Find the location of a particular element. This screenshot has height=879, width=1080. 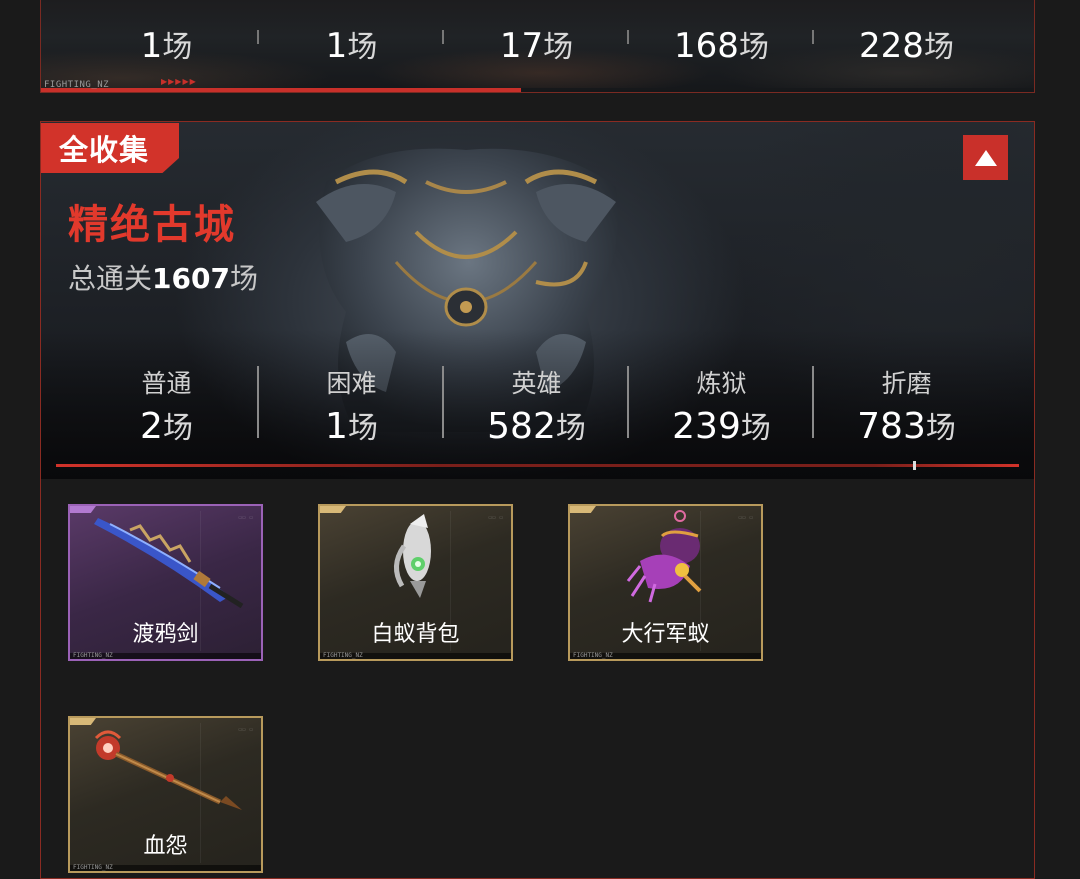

item-name: 大行军蚁 is located at coordinates (665, 634).